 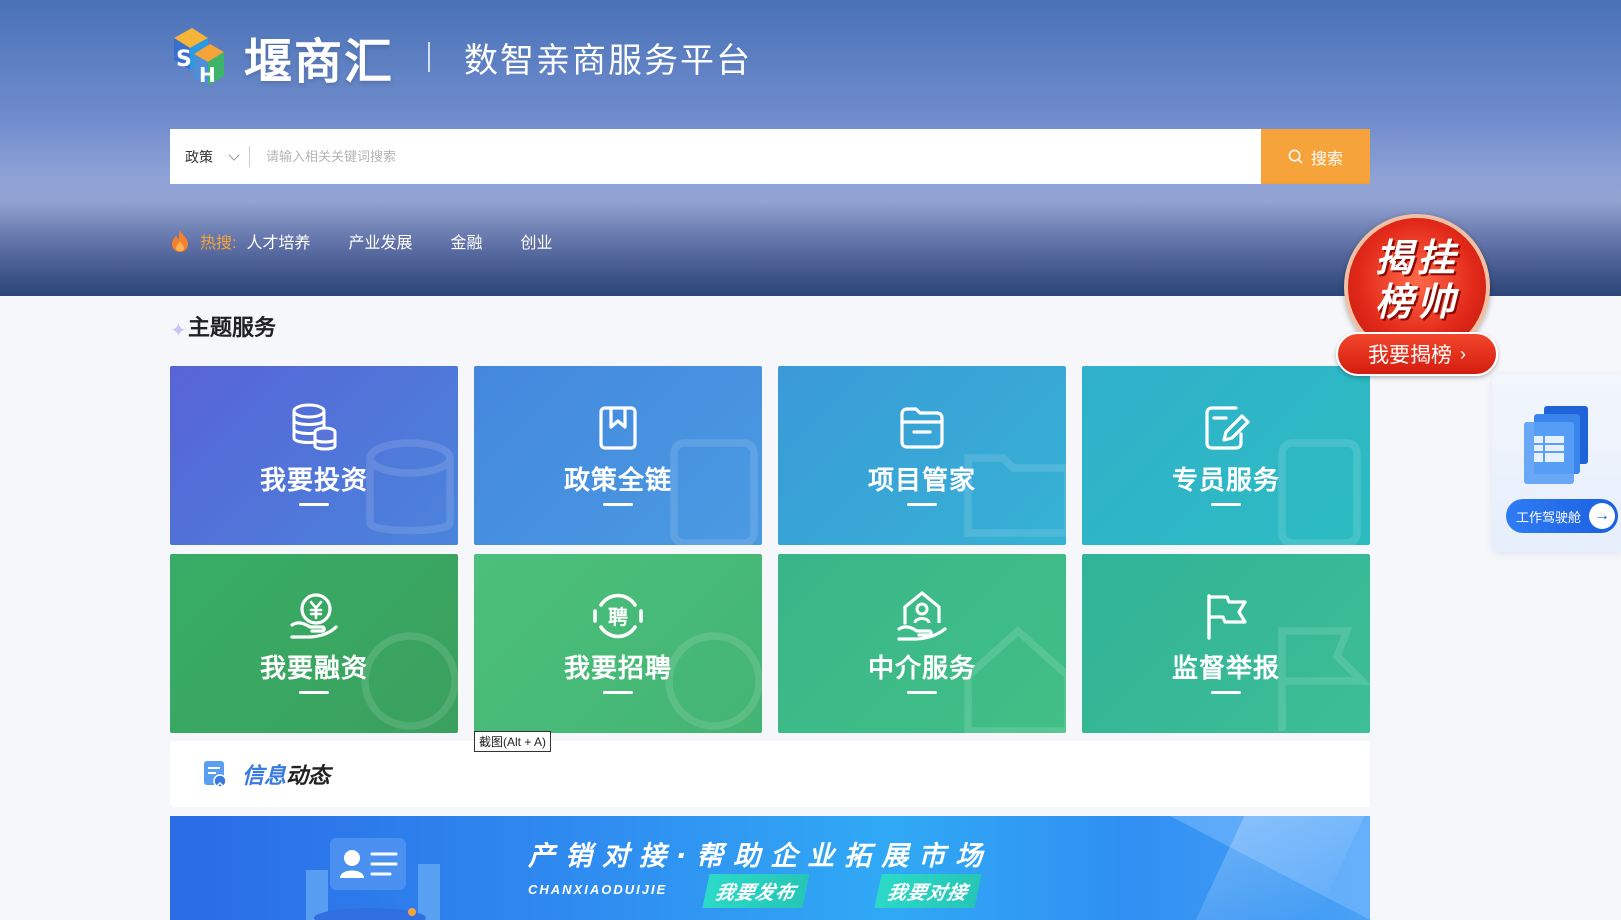 I want to click on service-card-policy: 政策全链, so click(x=618, y=455).